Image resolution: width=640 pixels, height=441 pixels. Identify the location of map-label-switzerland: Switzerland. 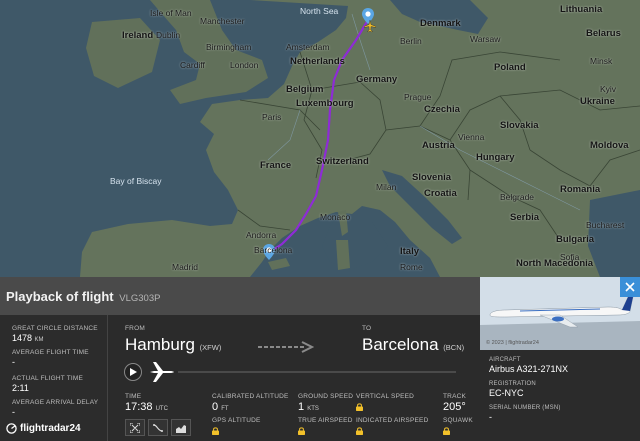
(342, 161).